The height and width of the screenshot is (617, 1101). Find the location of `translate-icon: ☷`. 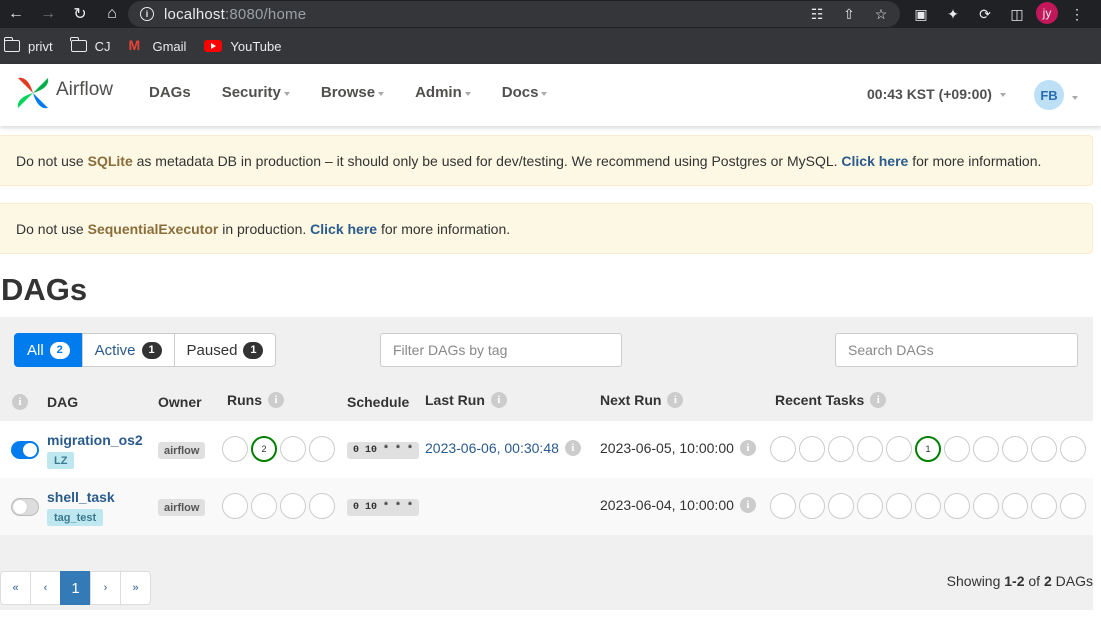

translate-icon: ☷ is located at coordinates (817, 14).